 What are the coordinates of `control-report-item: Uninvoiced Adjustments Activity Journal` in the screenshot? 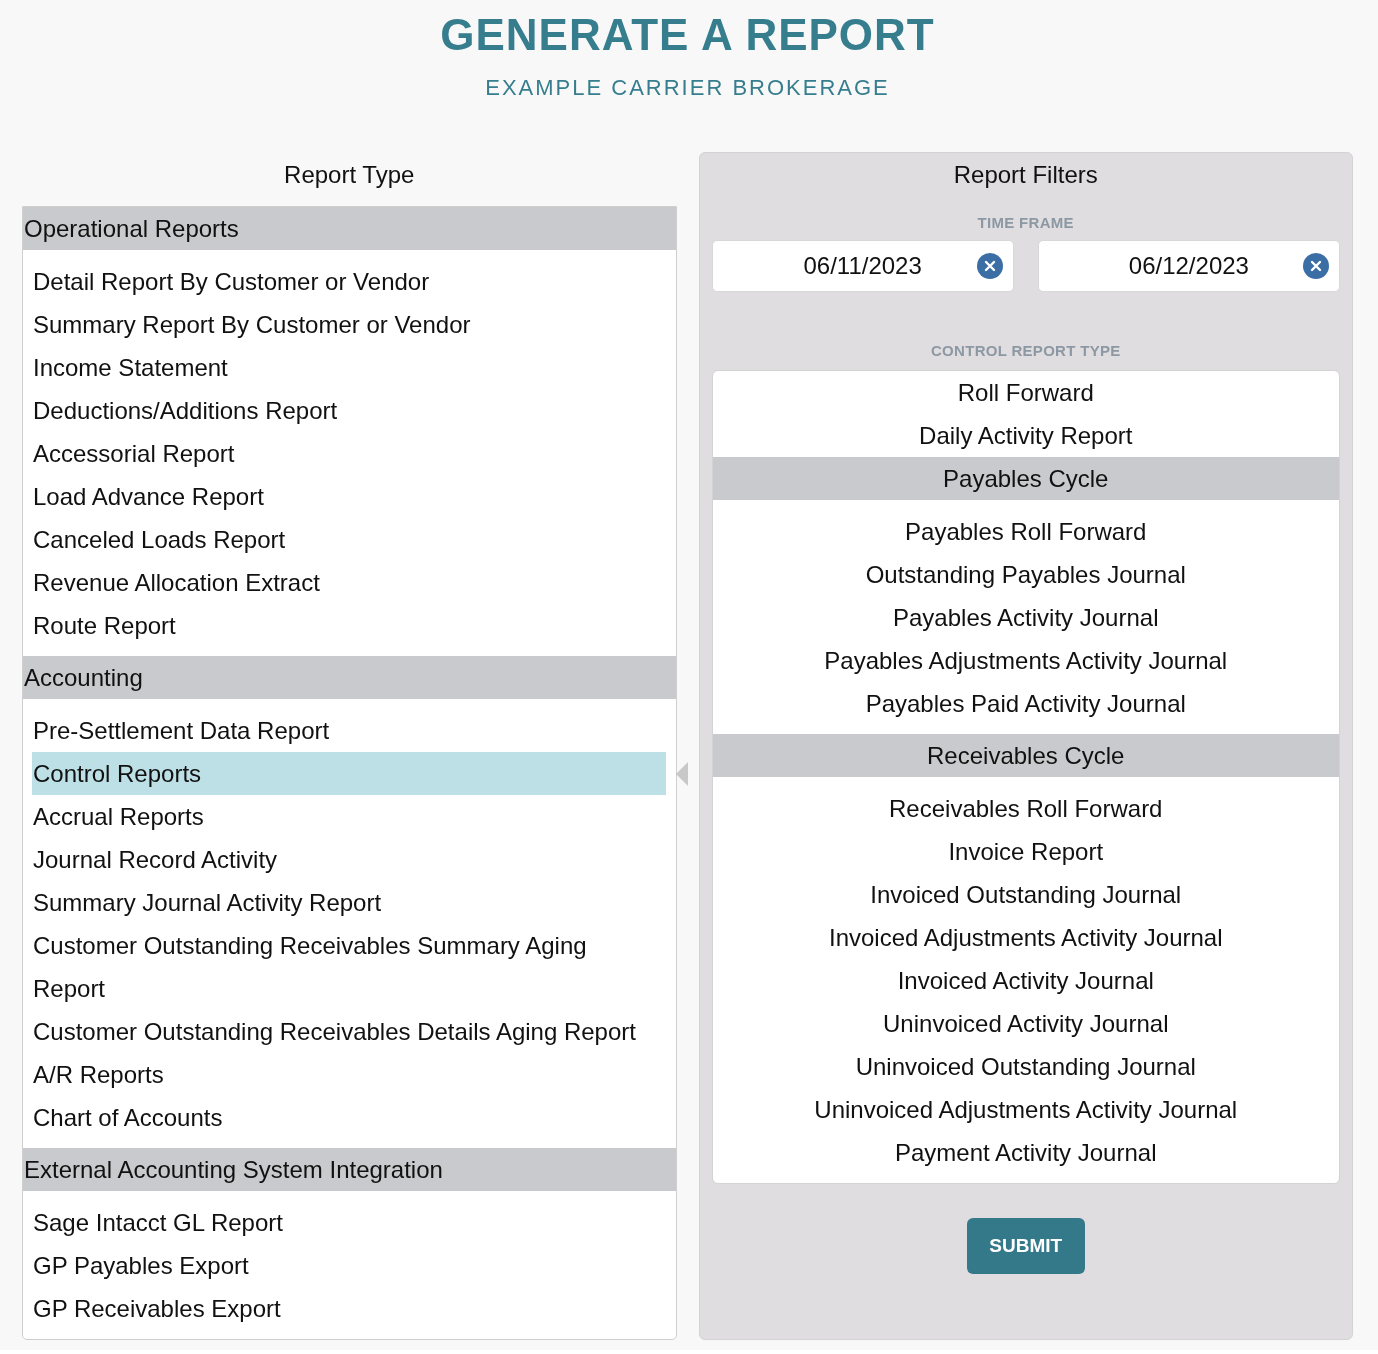 It's located at (1026, 1109).